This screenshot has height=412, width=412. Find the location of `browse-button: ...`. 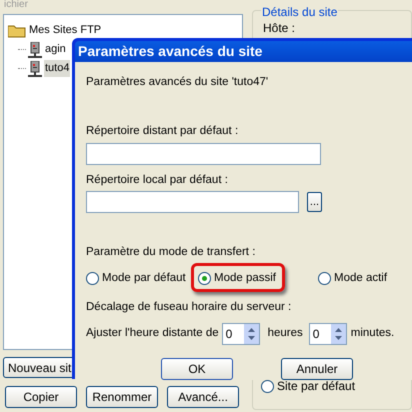

browse-button: ... is located at coordinates (314, 202).